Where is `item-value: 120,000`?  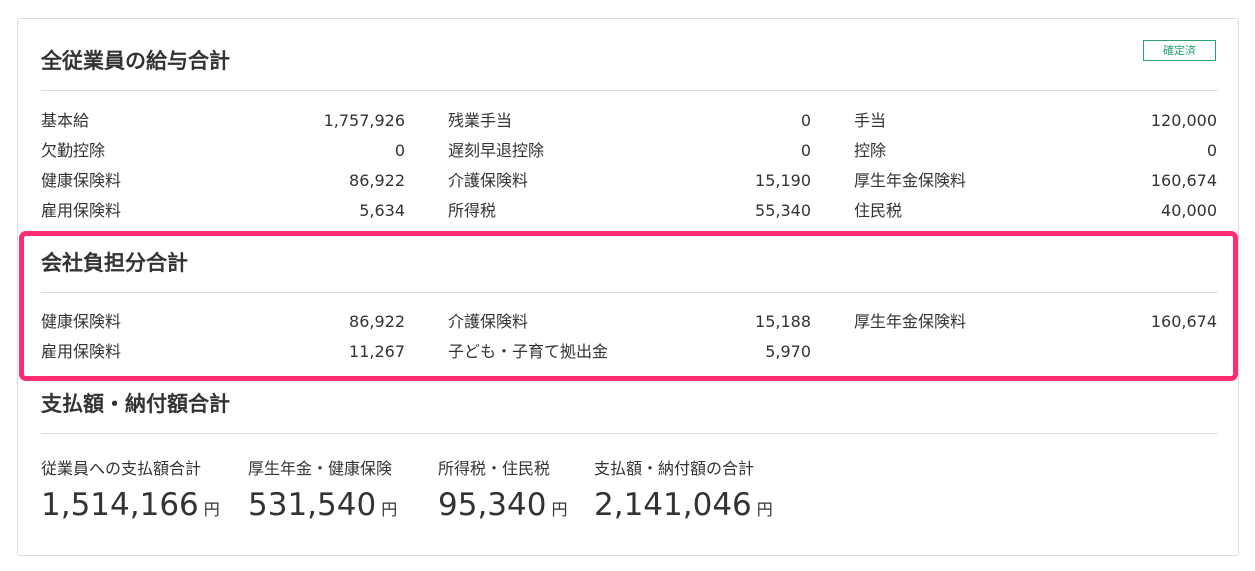
item-value: 120,000 is located at coordinates (1183, 120).